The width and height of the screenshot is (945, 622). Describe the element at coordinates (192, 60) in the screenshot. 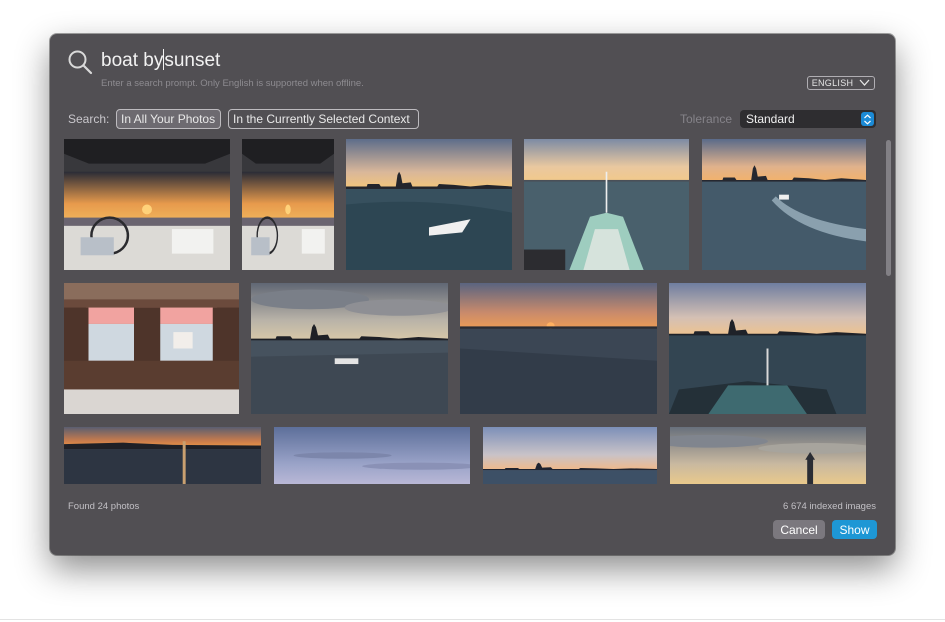

I see `query-text-after-caret: sunset` at that location.